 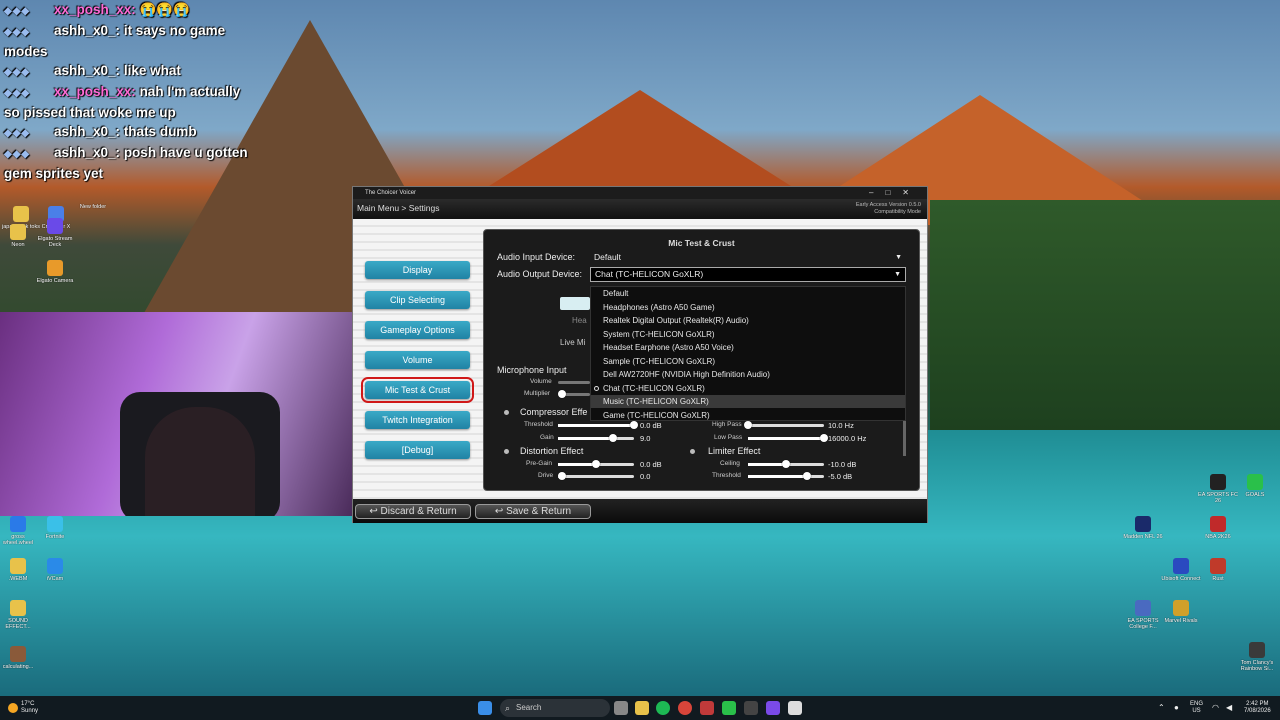 I want to click on volume-slider, so click(x=574, y=382).